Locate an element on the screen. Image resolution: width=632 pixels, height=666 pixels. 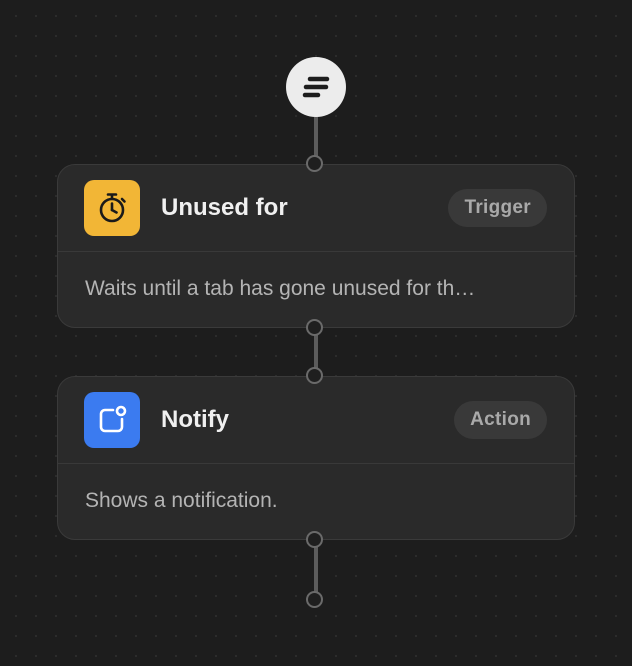
flow-lines-icon is located at coordinates (316, 87).